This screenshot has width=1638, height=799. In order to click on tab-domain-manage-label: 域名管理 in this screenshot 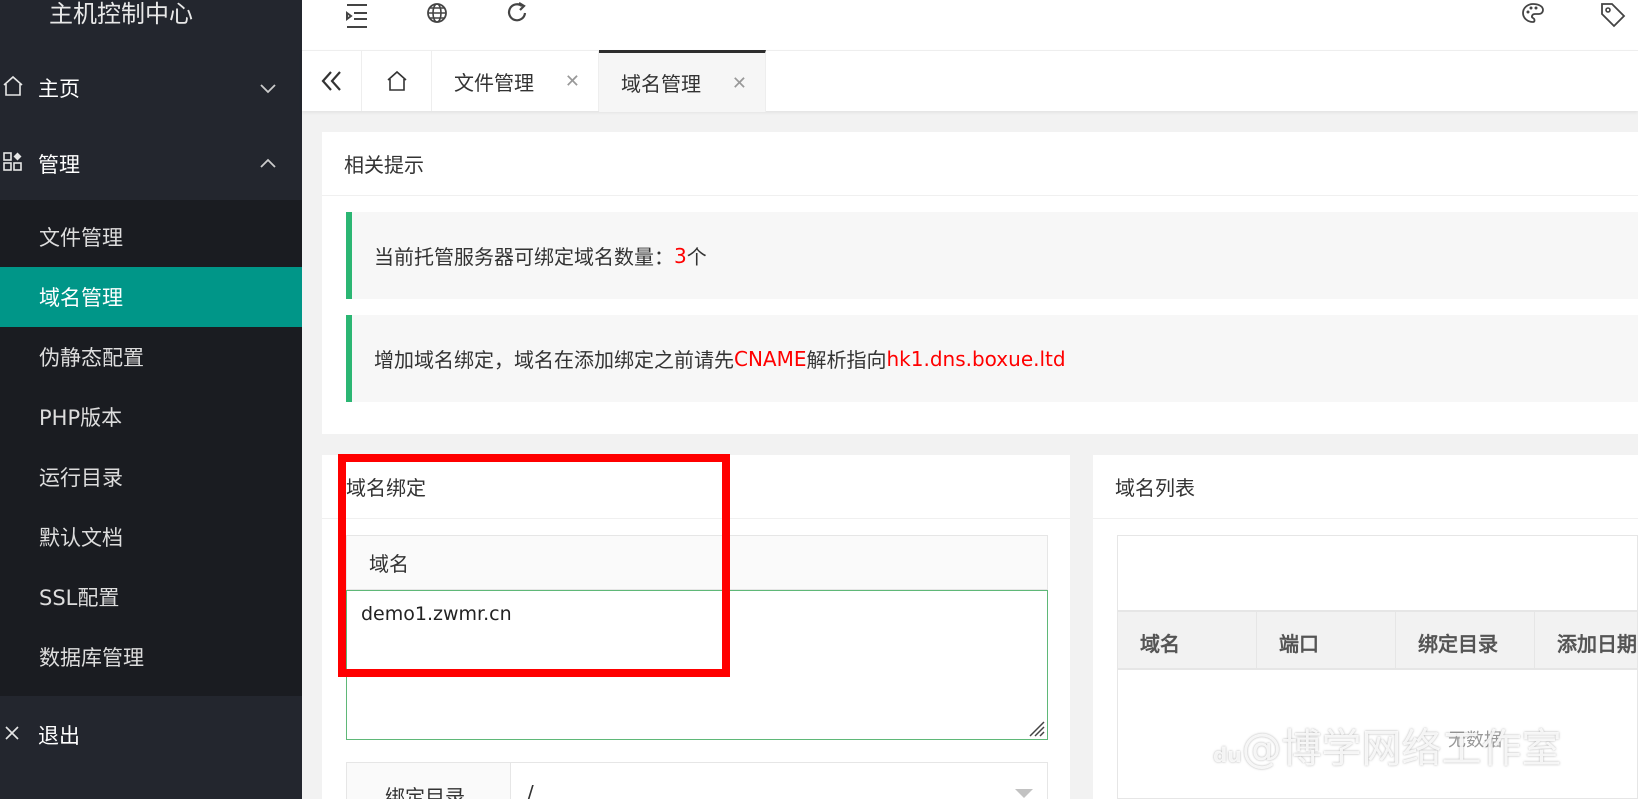, I will do `click(661, 84)`.